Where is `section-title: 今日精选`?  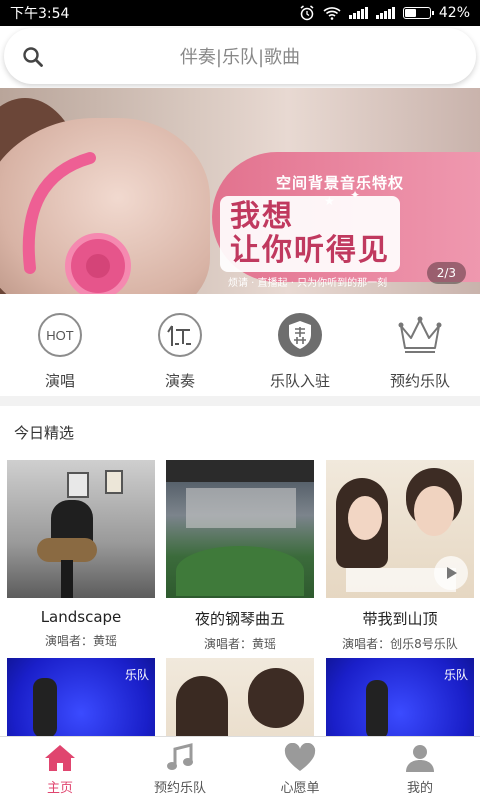
section-title: 今日精选 is located at coordinates (44, 433).